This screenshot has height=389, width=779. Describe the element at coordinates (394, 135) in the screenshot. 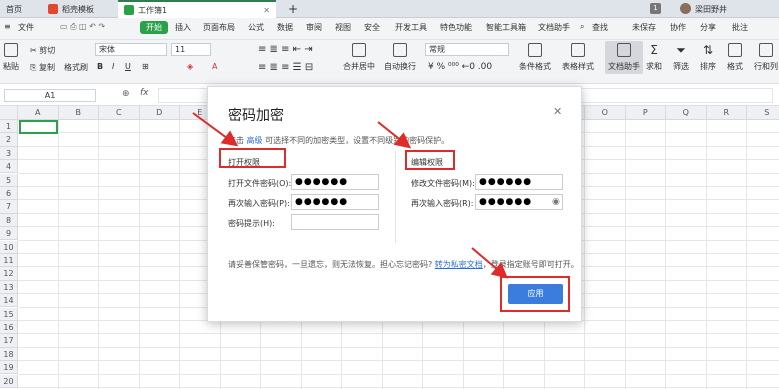

I see `arrow-edit-permission` at that location.